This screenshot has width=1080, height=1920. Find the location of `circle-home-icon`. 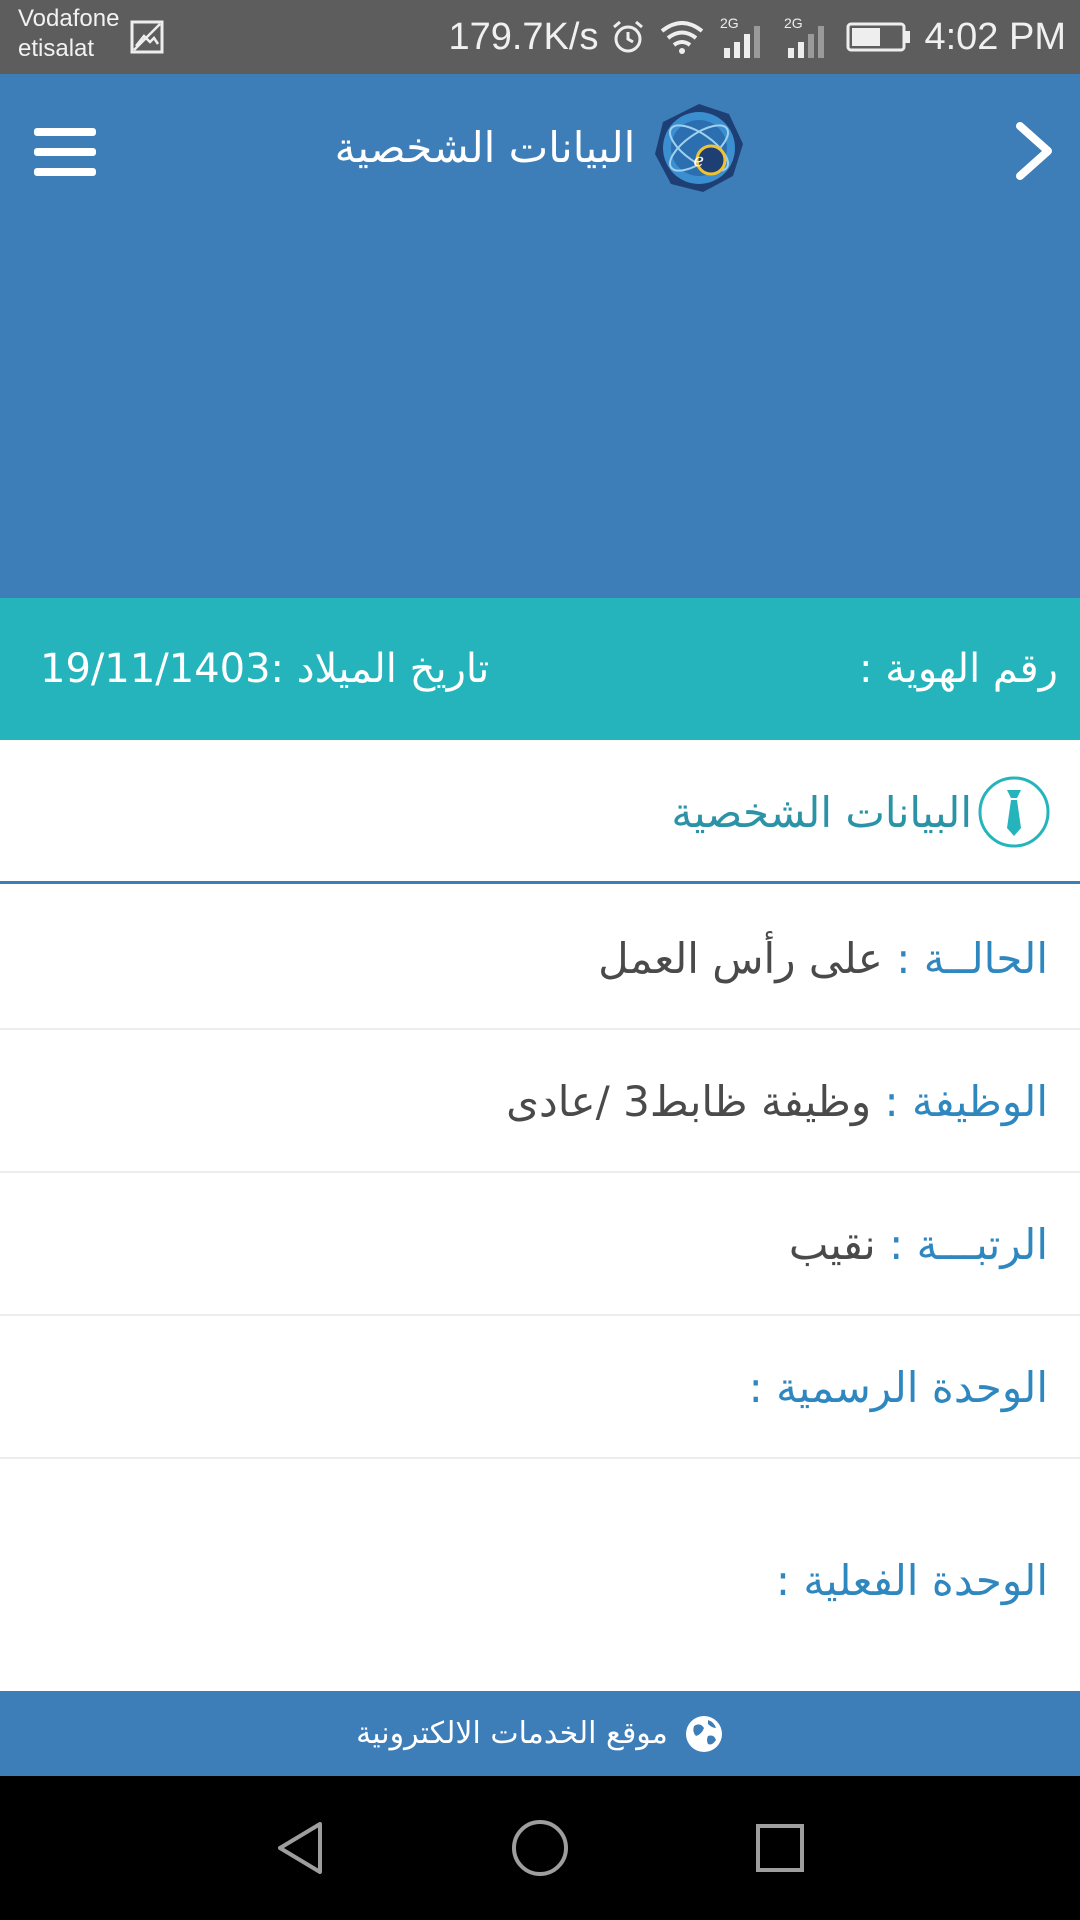

circle-home-icon is located at coordinates (540, 1848).